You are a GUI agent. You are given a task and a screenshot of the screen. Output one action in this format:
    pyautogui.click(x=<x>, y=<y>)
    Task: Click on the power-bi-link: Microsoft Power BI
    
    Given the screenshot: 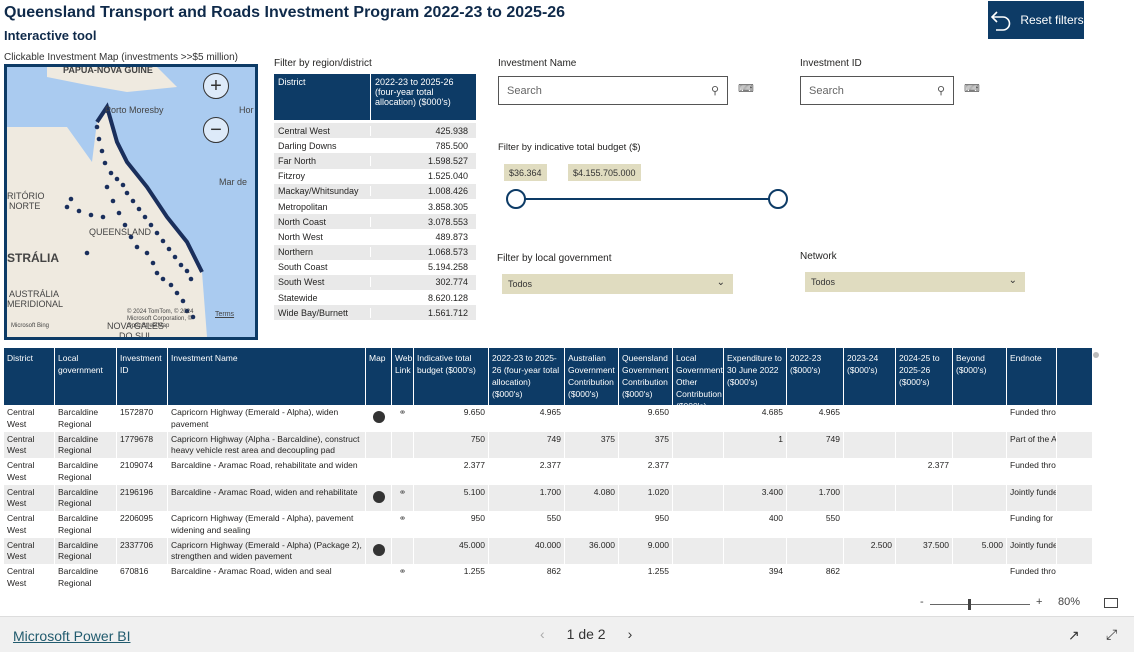 What is the action you would take?
    pyautogui.click(x=71, y=636)
    